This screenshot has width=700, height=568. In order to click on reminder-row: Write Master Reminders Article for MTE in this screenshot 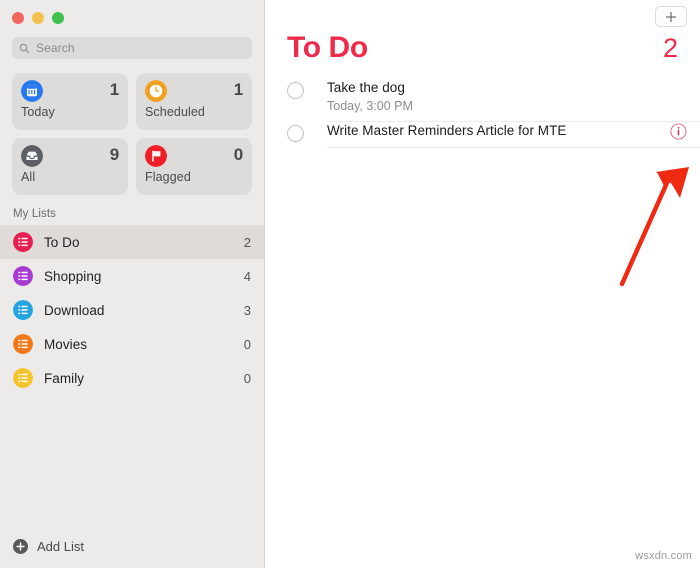, I will do `click(482, 140)`.